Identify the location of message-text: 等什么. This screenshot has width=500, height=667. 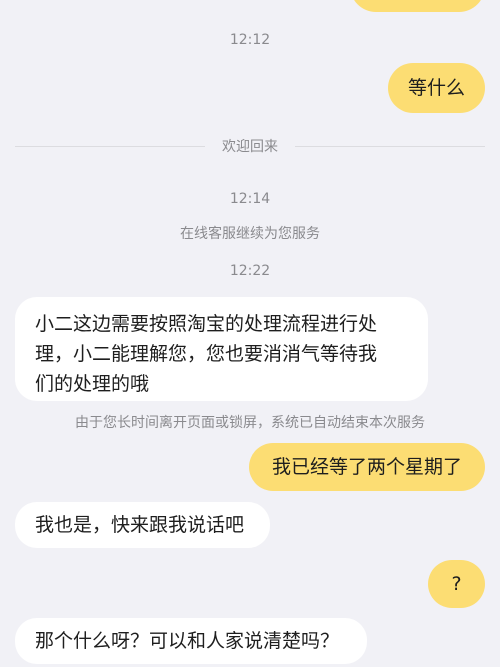
(436, 88).